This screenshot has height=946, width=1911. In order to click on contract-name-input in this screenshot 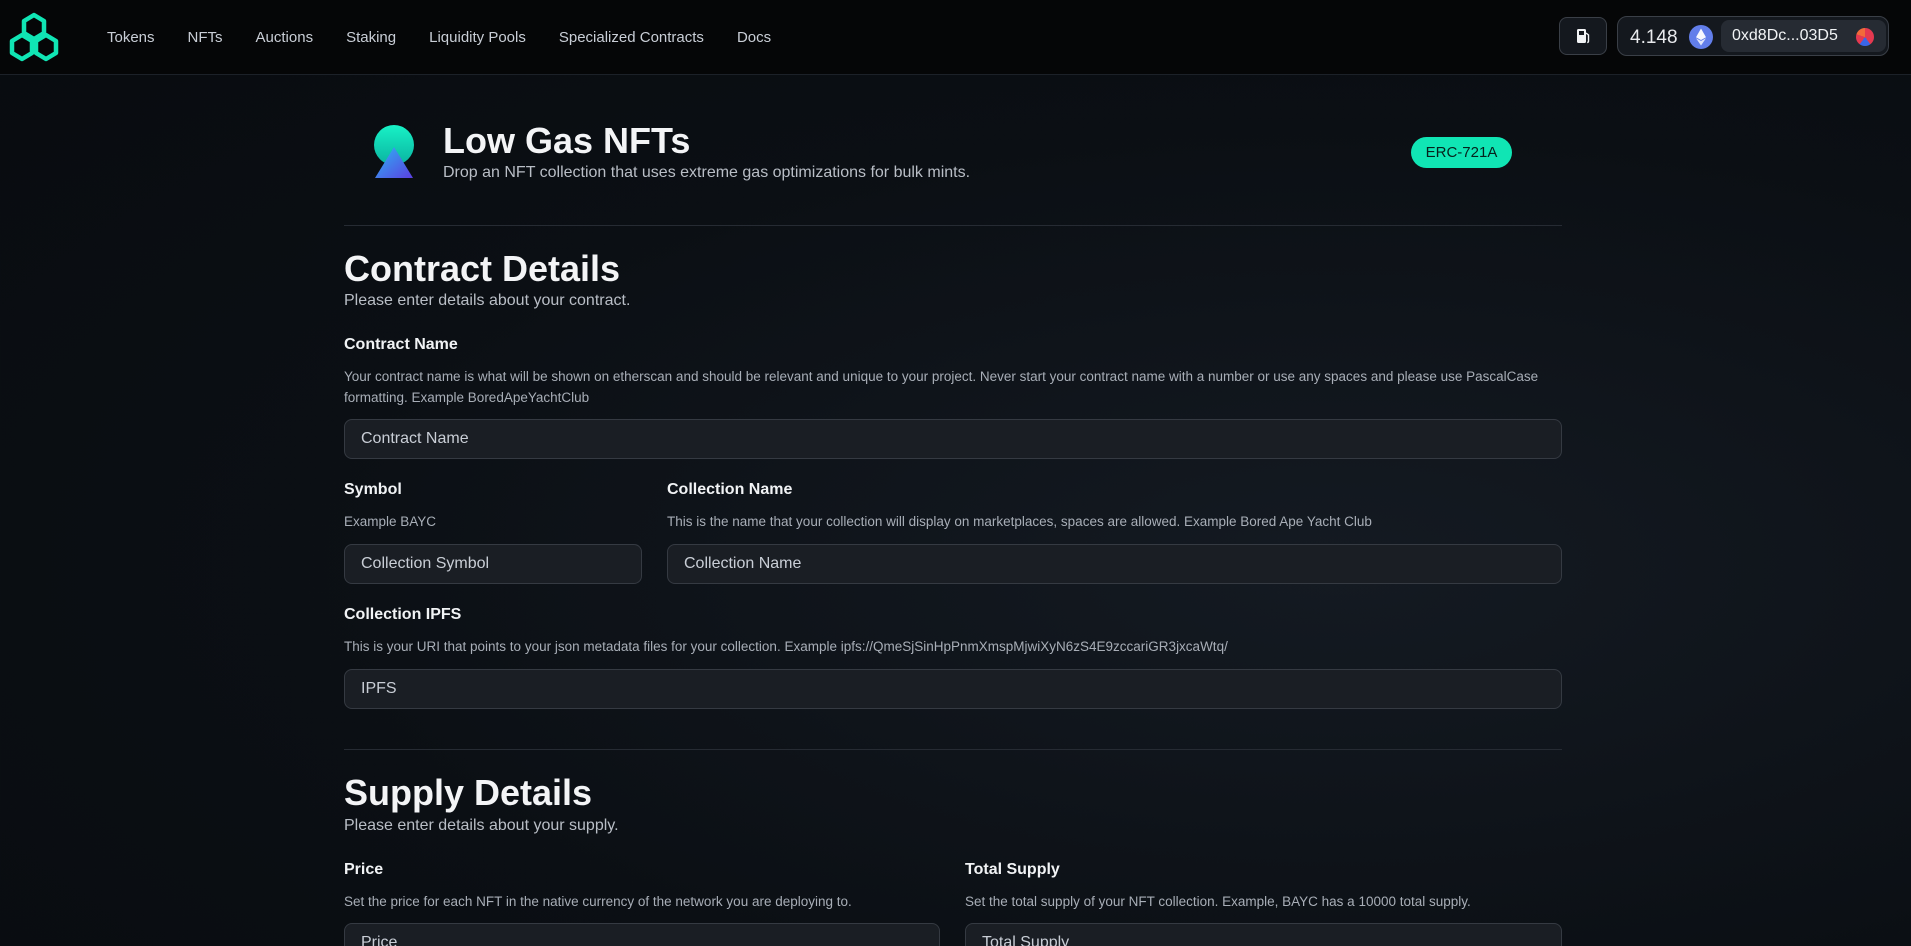, I will do `click(953, 439)`.